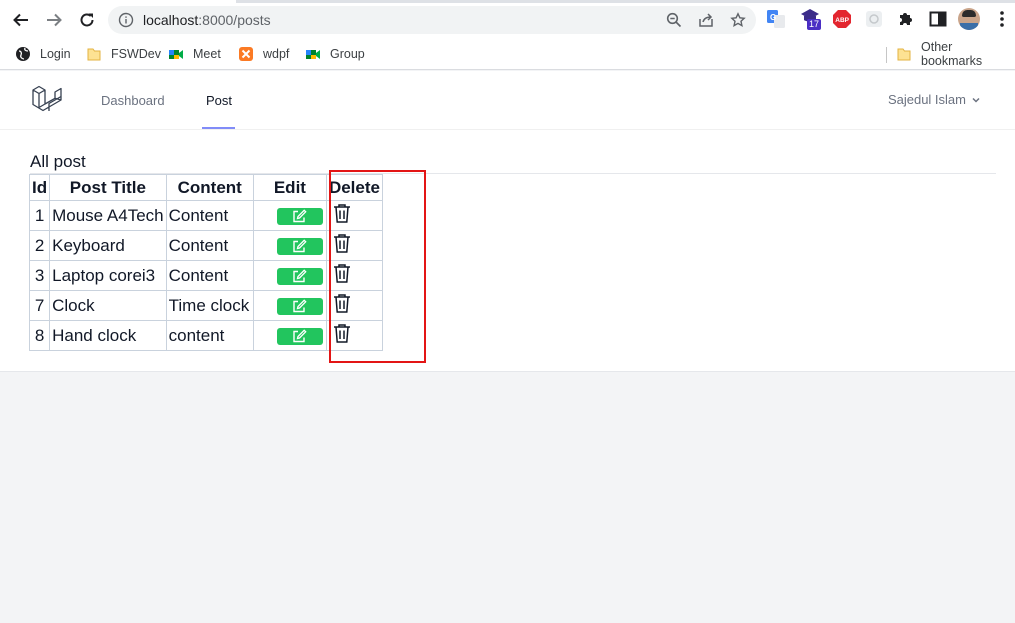 The height and width of the screenshot is (623, 1015). Describe the element at coordinates (906, 19) in the screenshot. I see `puzzle-icon` at that location.